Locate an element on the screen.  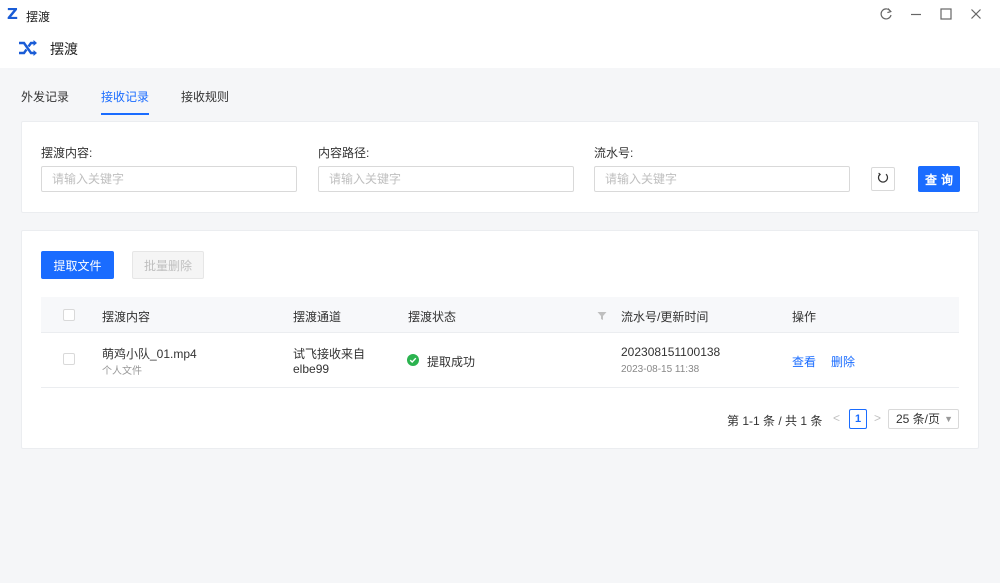
tab-received-records: 接收记录 is located at coordinates (125, 101).